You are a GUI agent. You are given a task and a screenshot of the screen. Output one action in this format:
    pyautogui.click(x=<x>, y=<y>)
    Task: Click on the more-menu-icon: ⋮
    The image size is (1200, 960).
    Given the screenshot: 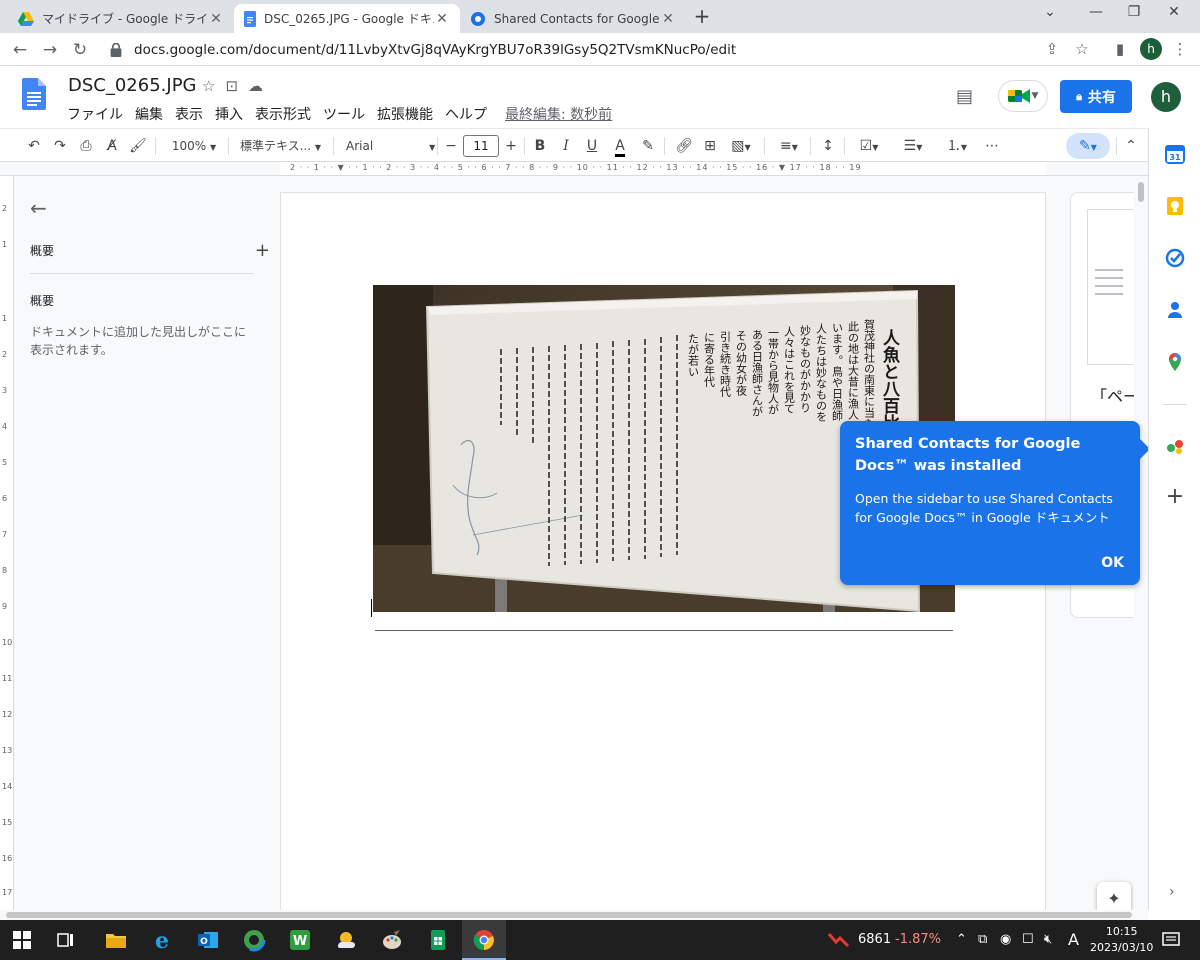 What is the action you would take?
    pyautogui.click(x=1180, y=49)
    